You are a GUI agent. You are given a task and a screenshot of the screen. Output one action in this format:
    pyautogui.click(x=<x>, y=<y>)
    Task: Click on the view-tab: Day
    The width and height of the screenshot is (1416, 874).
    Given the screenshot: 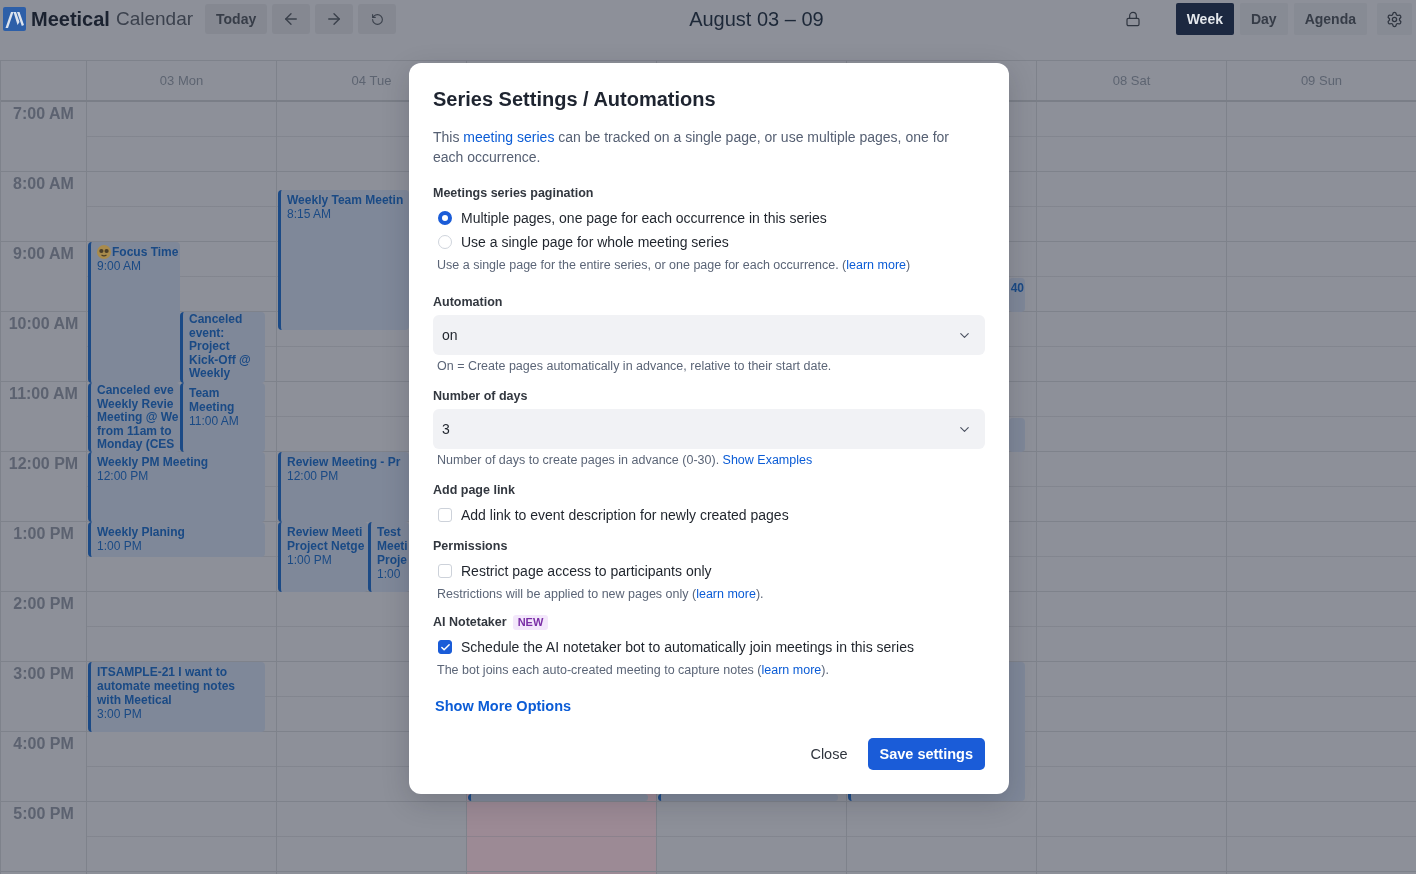 What is the action you would take?
    pyautogui.click(x=1263, y=19)
    